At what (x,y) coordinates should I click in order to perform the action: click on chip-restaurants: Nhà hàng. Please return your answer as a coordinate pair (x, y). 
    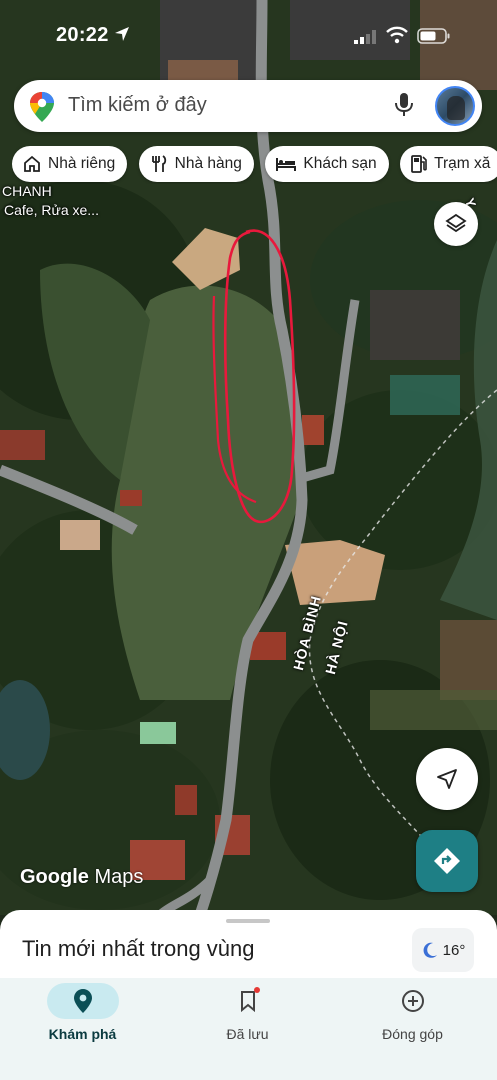
    Looking at the image, I should click on (196, 164).